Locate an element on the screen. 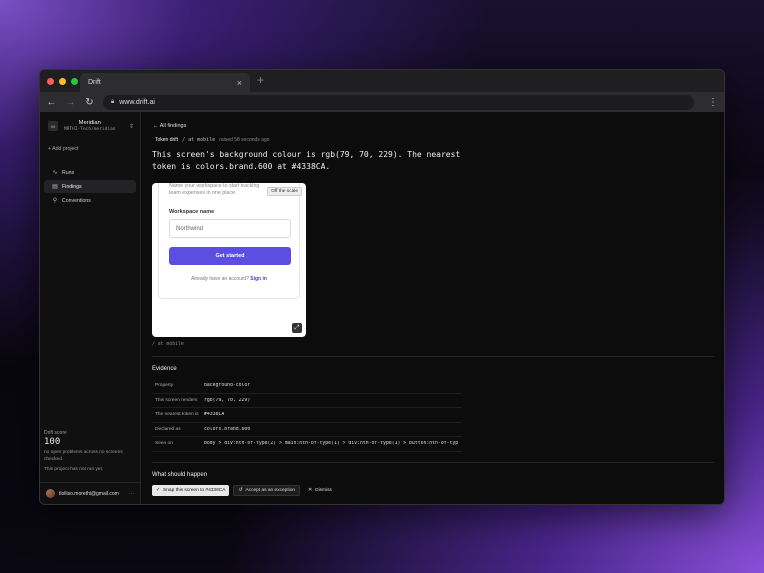 The image size is (764, 573). back-arrow-icon: ← is located at coordinates (51, 102).